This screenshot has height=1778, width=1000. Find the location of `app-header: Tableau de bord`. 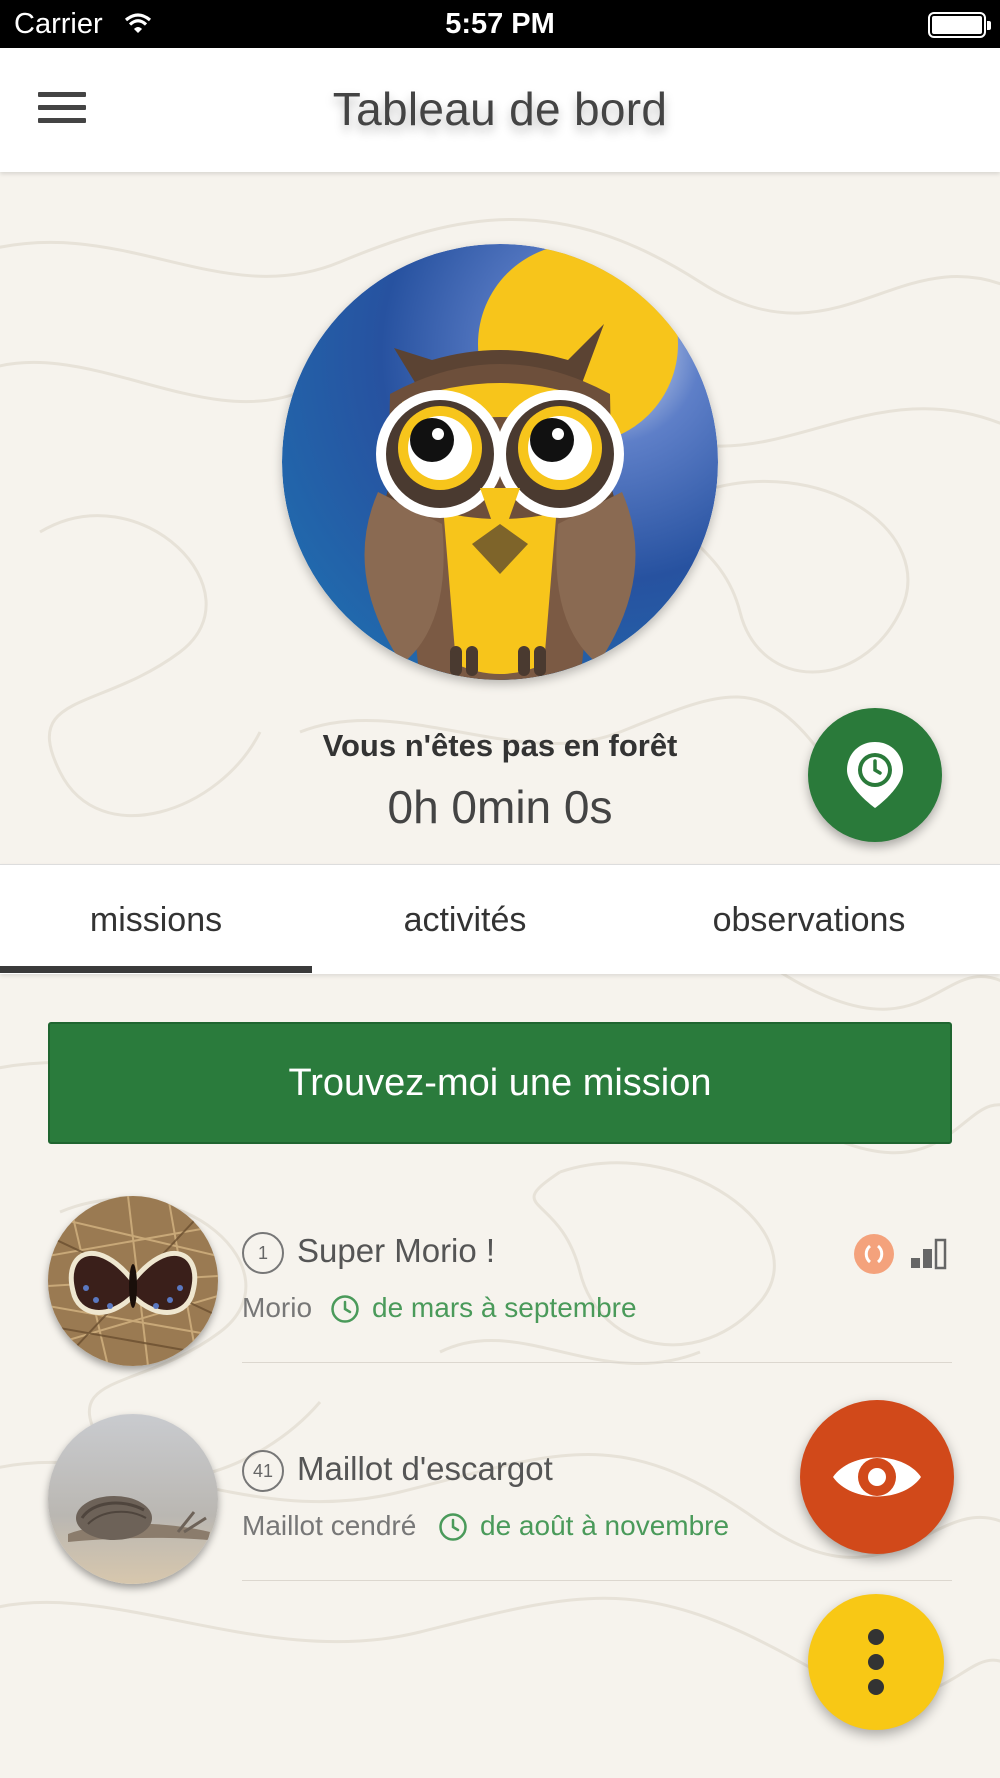

app-header: Tableau de bord is located at coordinates (500, 110).